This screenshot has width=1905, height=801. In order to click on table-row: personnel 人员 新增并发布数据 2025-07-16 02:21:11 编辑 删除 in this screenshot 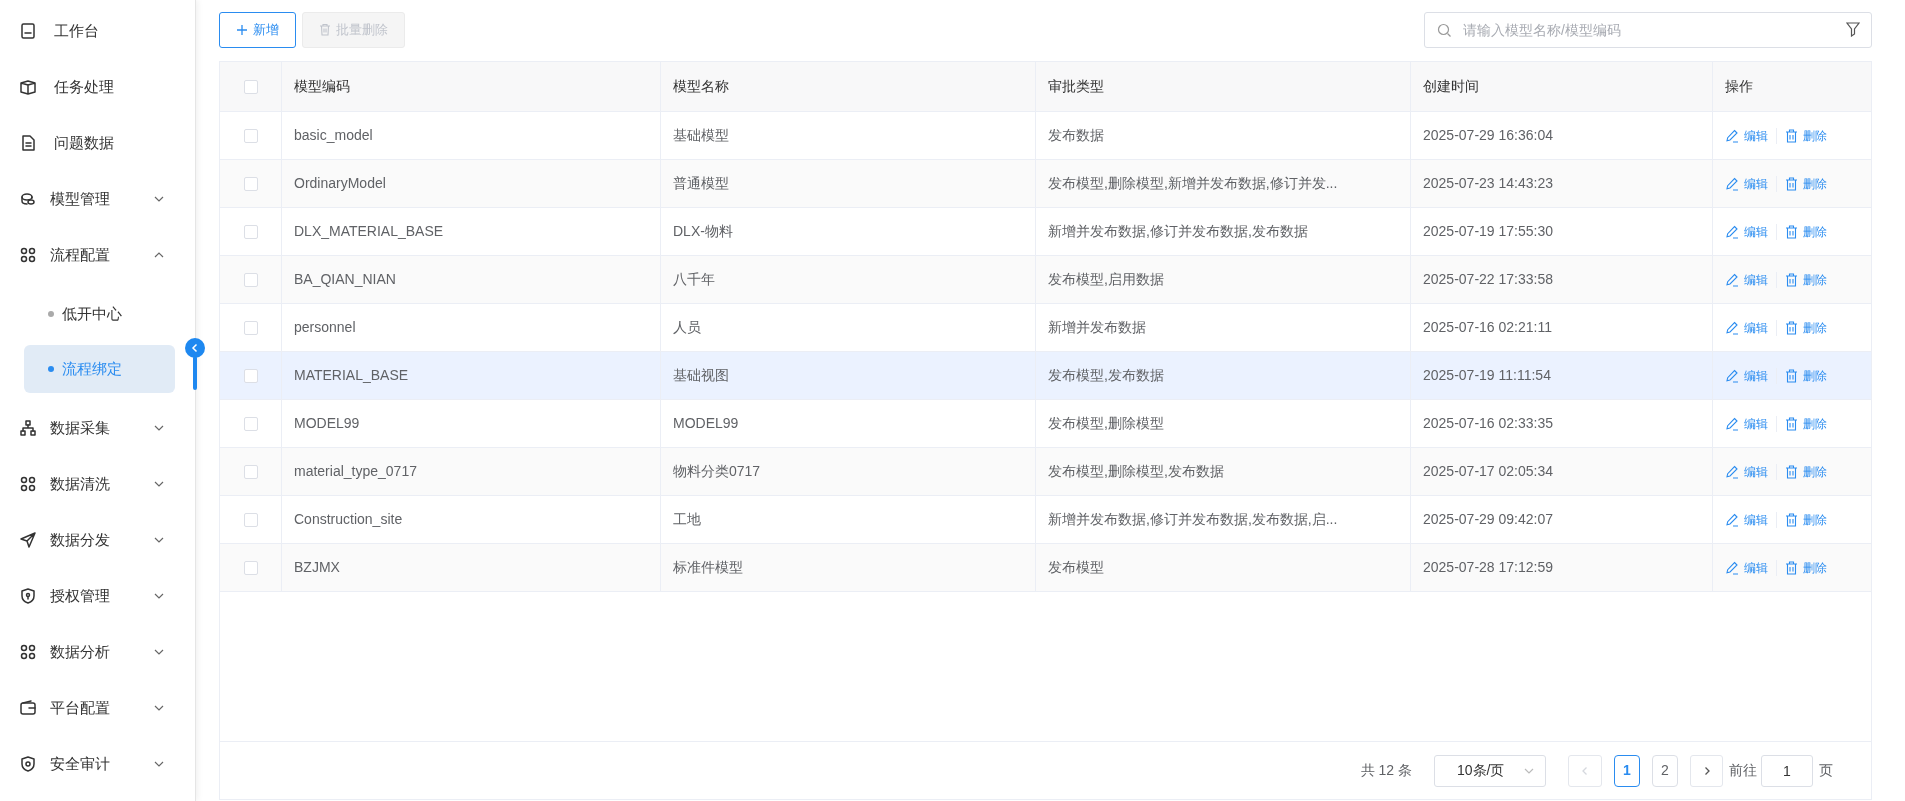, I will do `click(1045, 328)`.